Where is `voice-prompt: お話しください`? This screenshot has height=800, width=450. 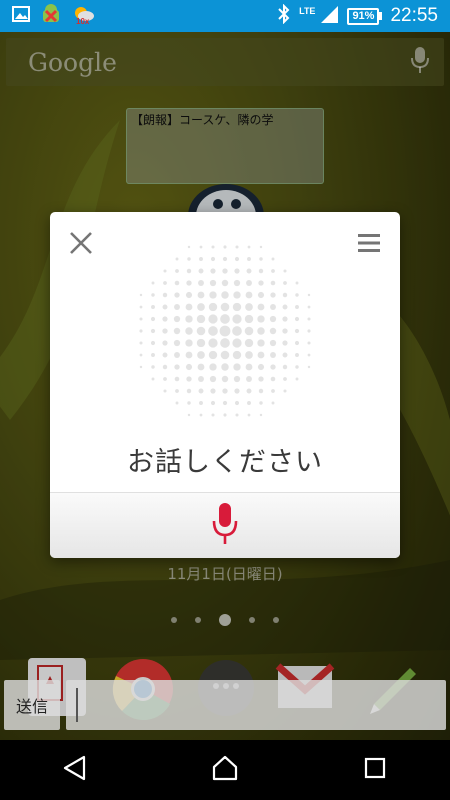 voice-prompt: お話しください is located at coordinates (225, 462).